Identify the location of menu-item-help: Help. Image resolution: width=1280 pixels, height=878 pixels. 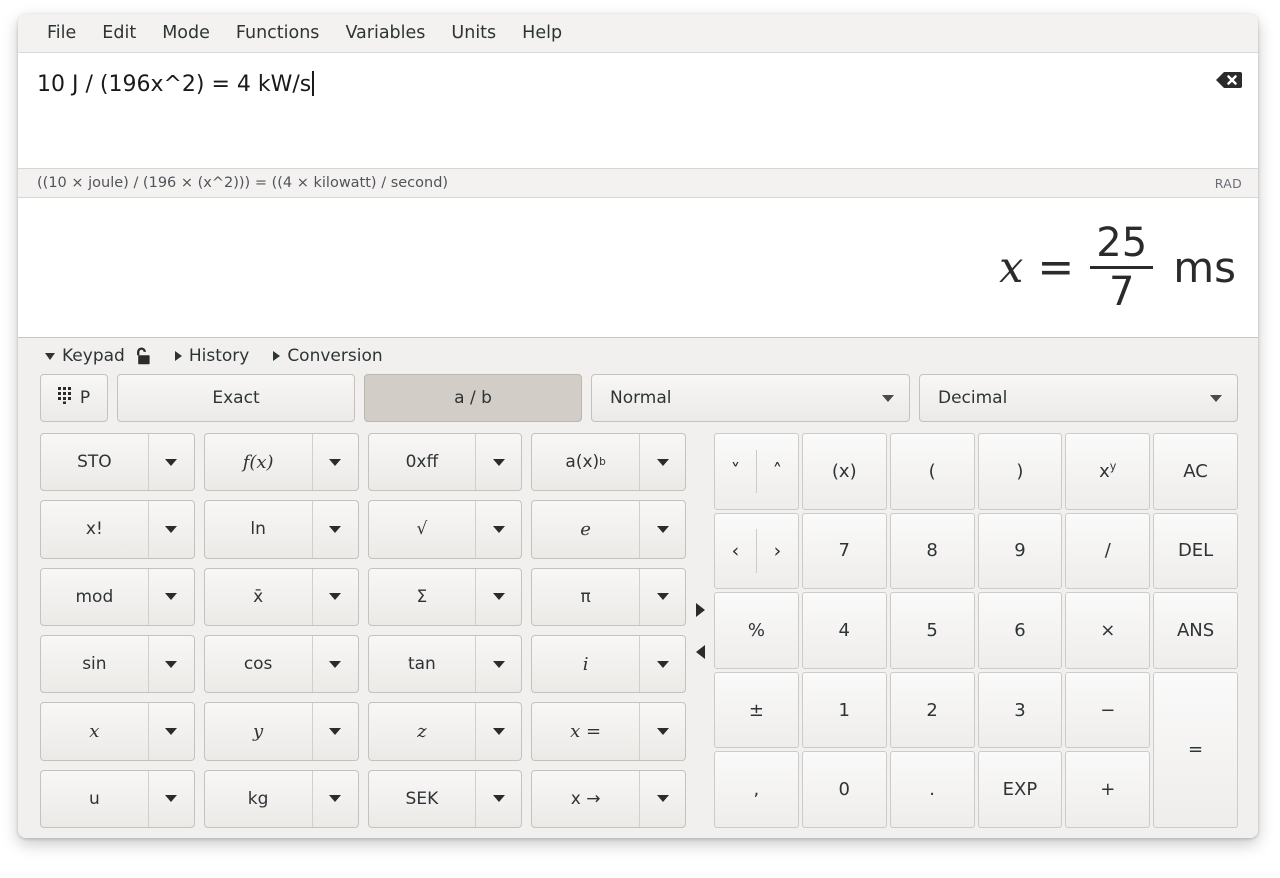
(542, 33).